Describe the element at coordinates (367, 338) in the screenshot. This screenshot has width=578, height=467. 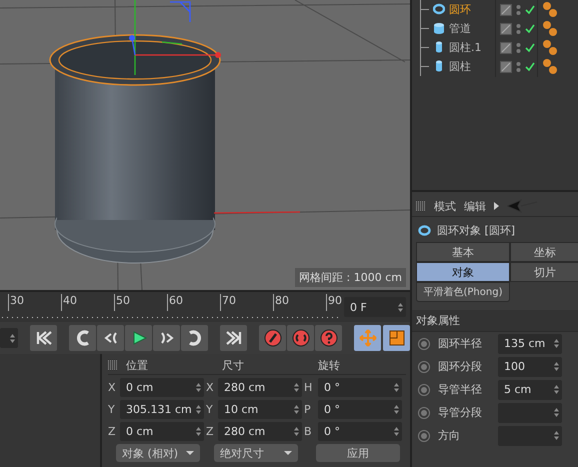
I see `move-tool-icon` at that location.